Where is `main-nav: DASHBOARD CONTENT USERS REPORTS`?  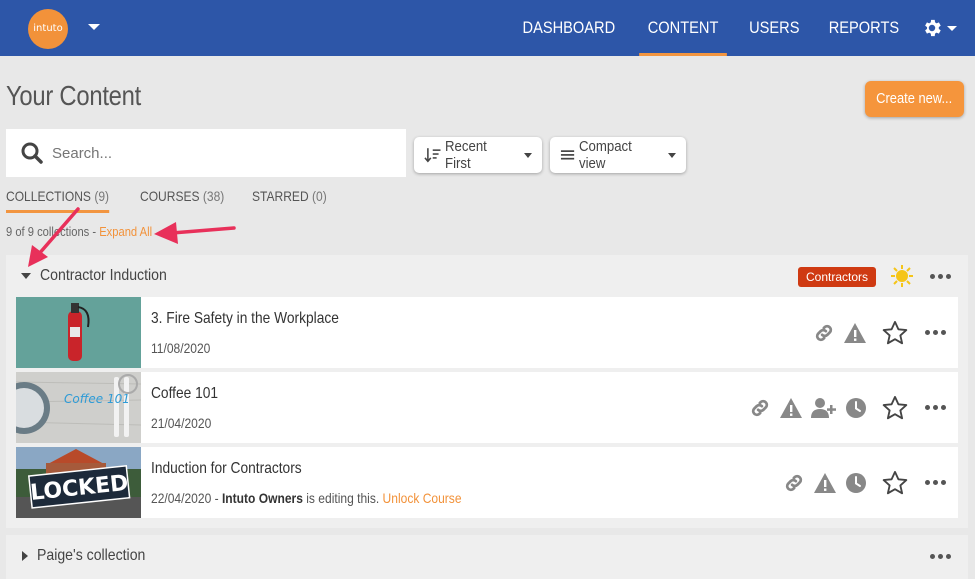
main-nav: DASHBOARD CONTENT USERS REPORTS is located at coordinates (740, 28).